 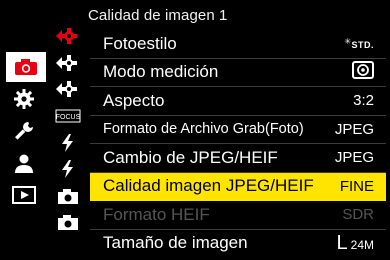 What do you see at coordinates (362, 244) in the screenshot?
I see `image-size-megapixels: 24M` at bounding box center [362, 244].